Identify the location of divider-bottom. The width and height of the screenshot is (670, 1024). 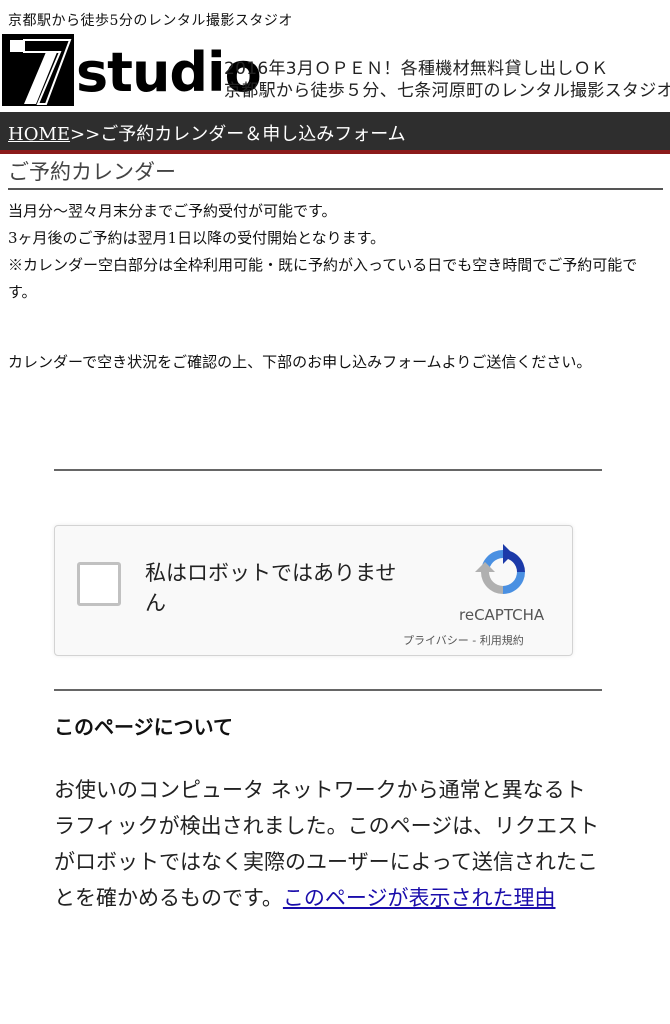
(328, 690).